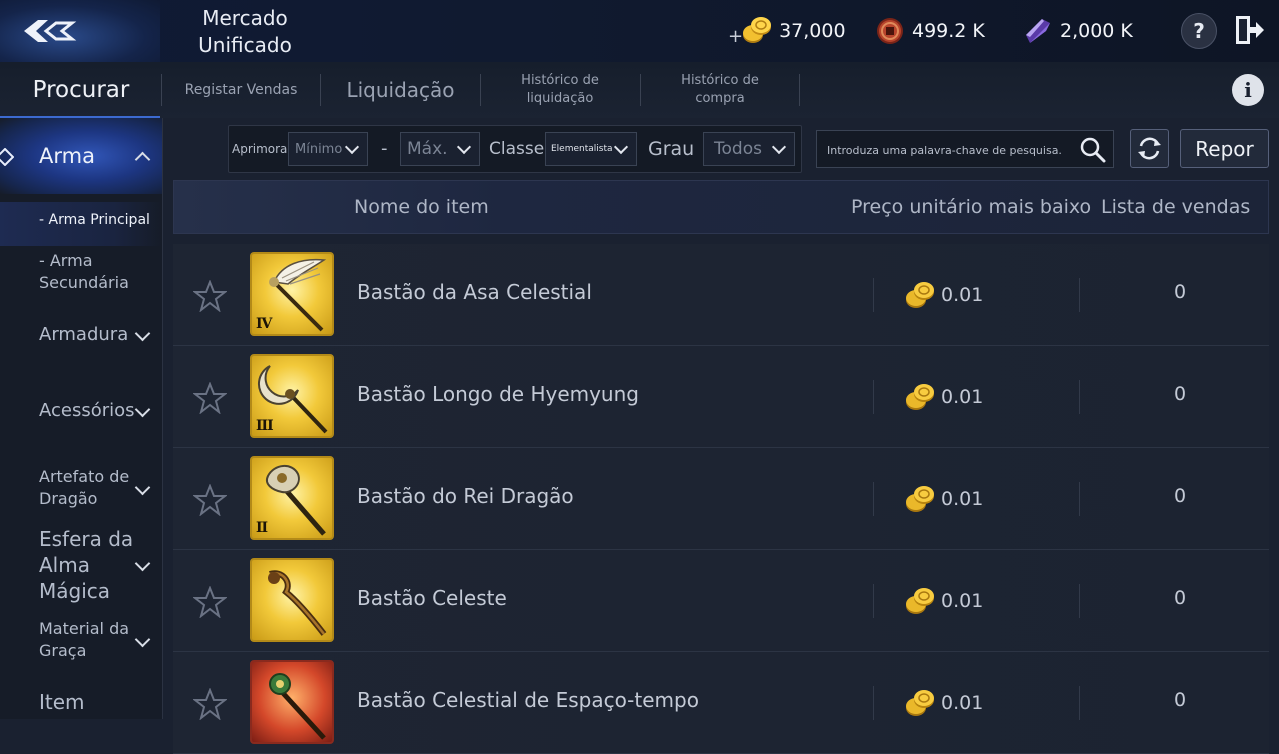 This screenshot has width=1279, height=754. Describe the element at coordinates (400, 90) in the screenshot. I see `tab-settlement: Liquidação` at that location.